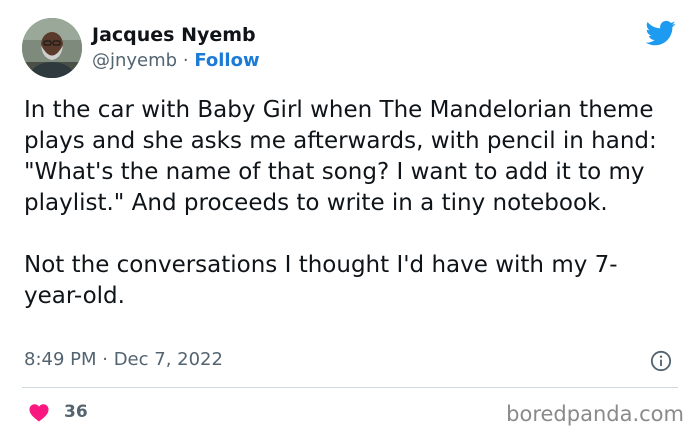 This screenshot has width=700, height=441. What do you see at coordinates (76, 412) in the screenshot?
I see `like-count: 36` at bounding box center [76, 412].